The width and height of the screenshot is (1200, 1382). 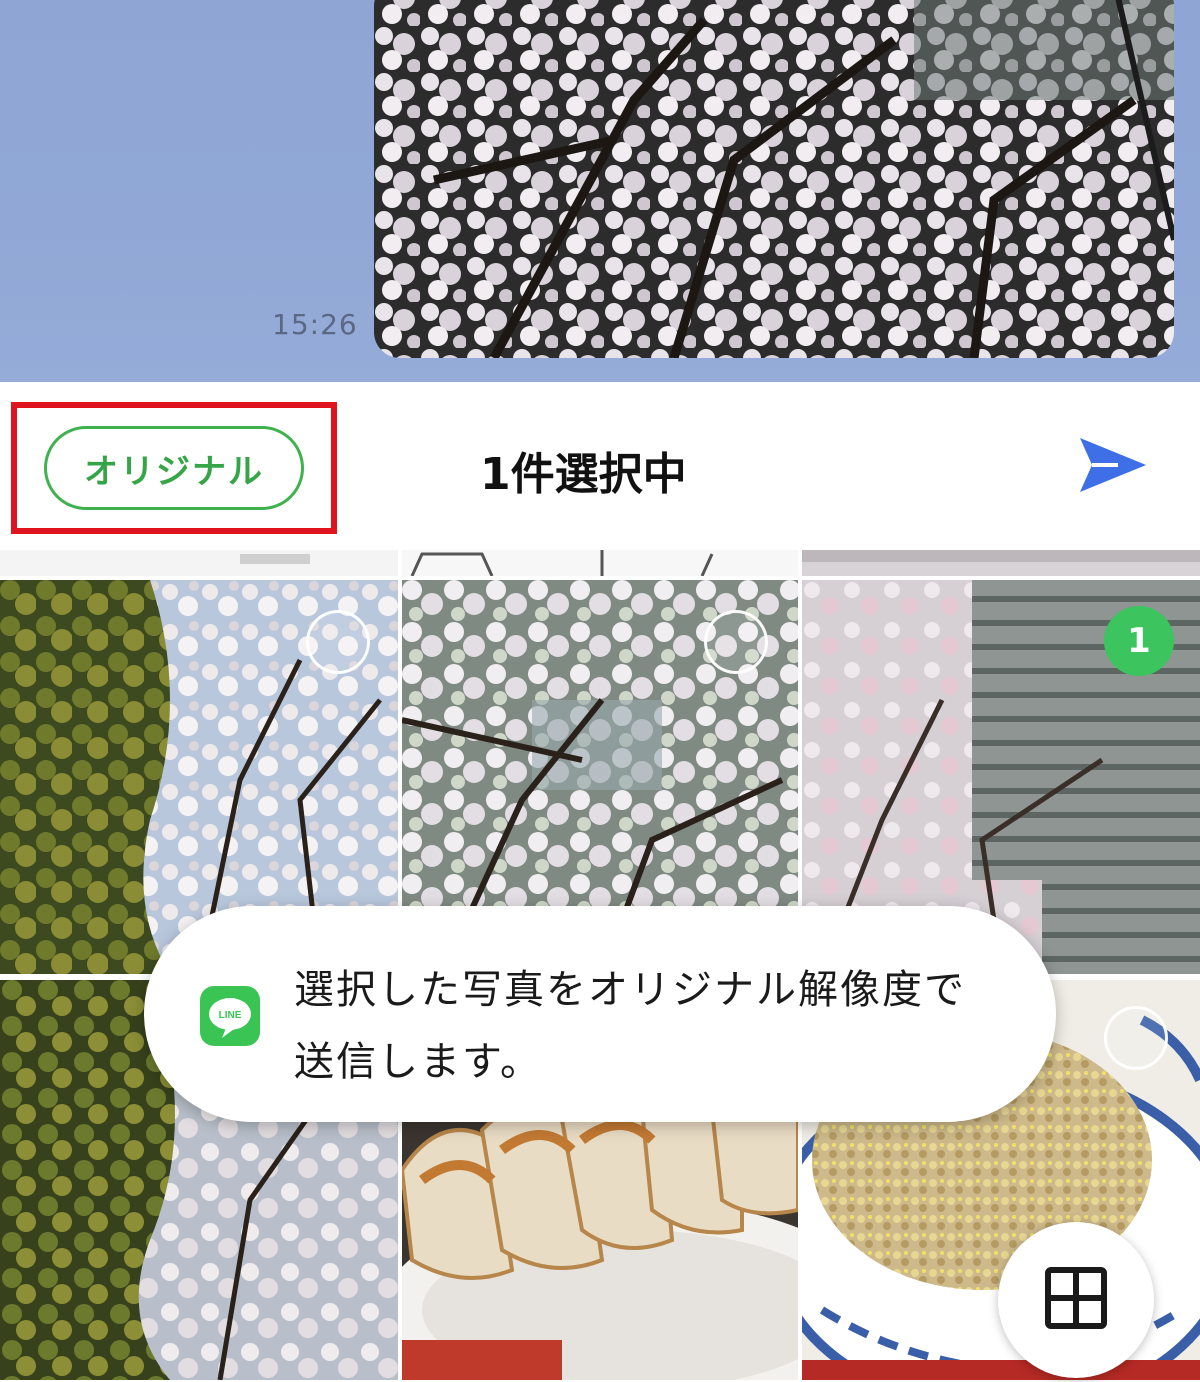 I want to click on send-icon, so click(x=1113, y=465).